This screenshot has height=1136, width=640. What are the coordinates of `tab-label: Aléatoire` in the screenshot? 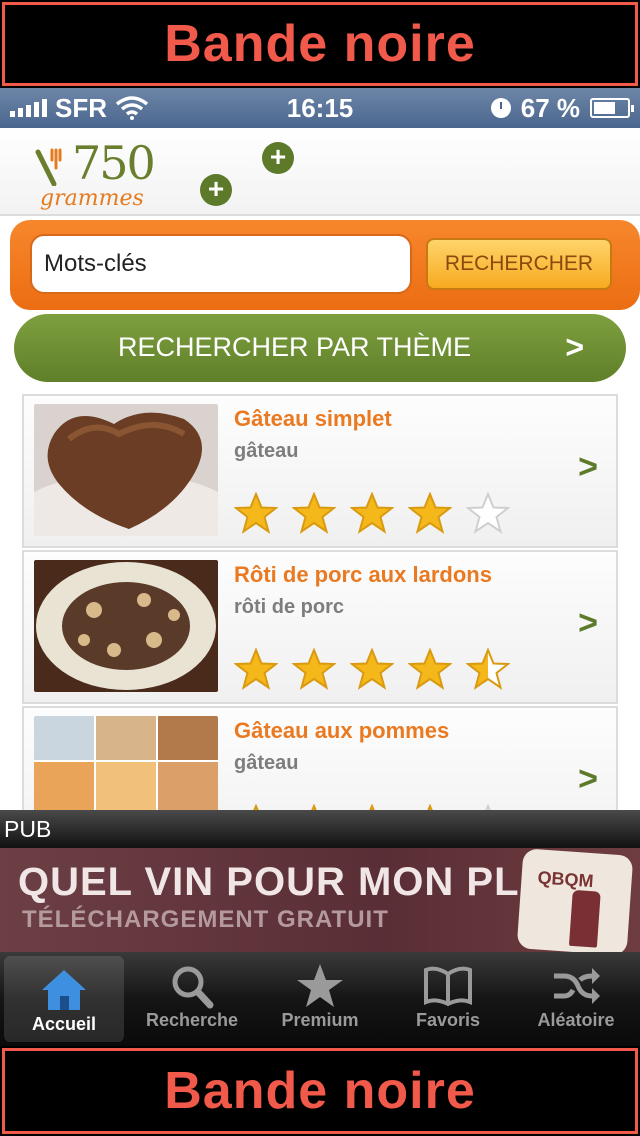 It's located at (576, 1020).